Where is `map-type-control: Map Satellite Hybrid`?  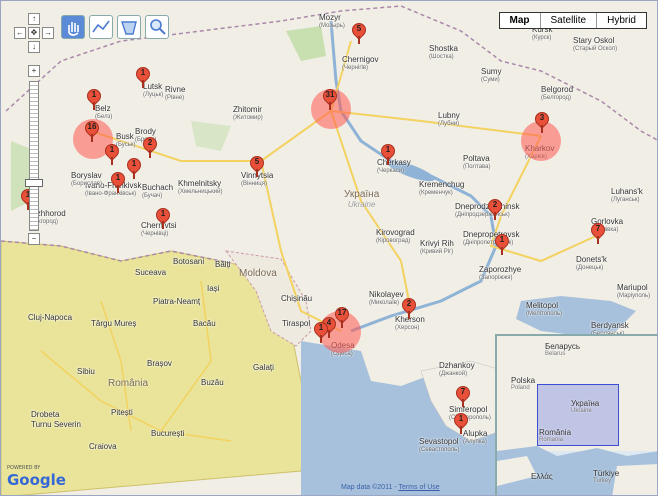 map-type-control: Map Satellite Hybrid is located at coordinates (572, 20).